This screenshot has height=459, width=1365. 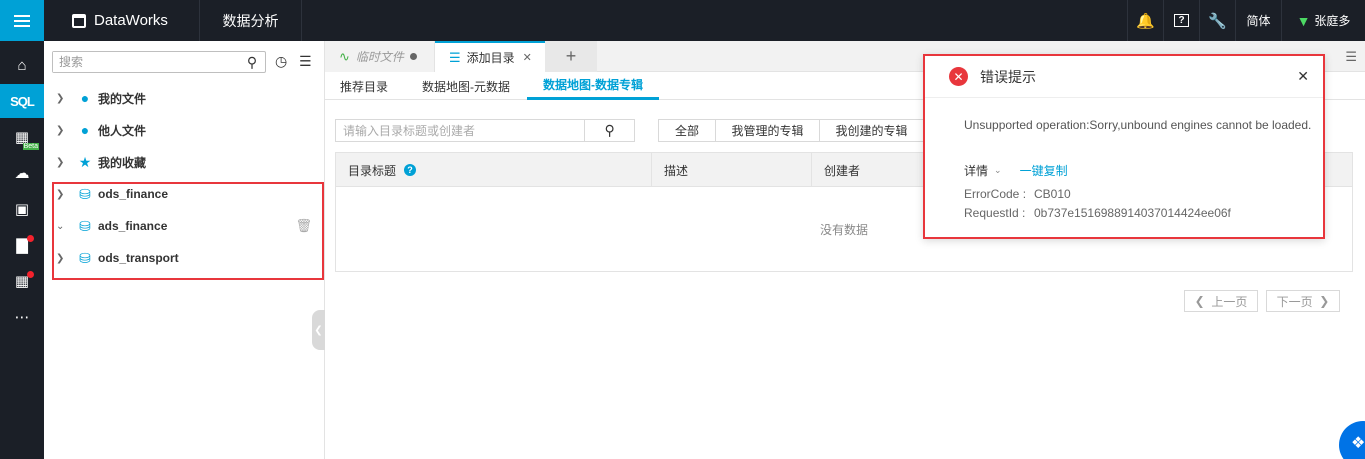 What do you see at coordinates (1124, 77) in the screenshot?
I see `error-dialog-header: ✕ 错误提示 ✕` at bounding box center [1124, 77].